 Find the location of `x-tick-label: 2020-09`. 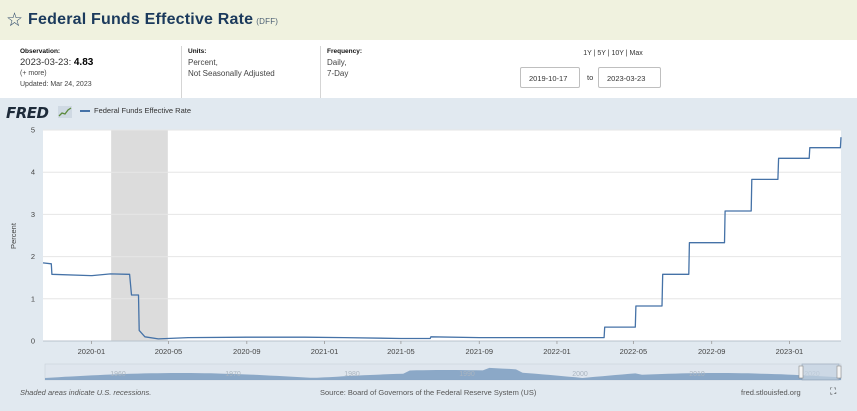

x-tick-label: 2020-09 is located at coordinates (247, 351).